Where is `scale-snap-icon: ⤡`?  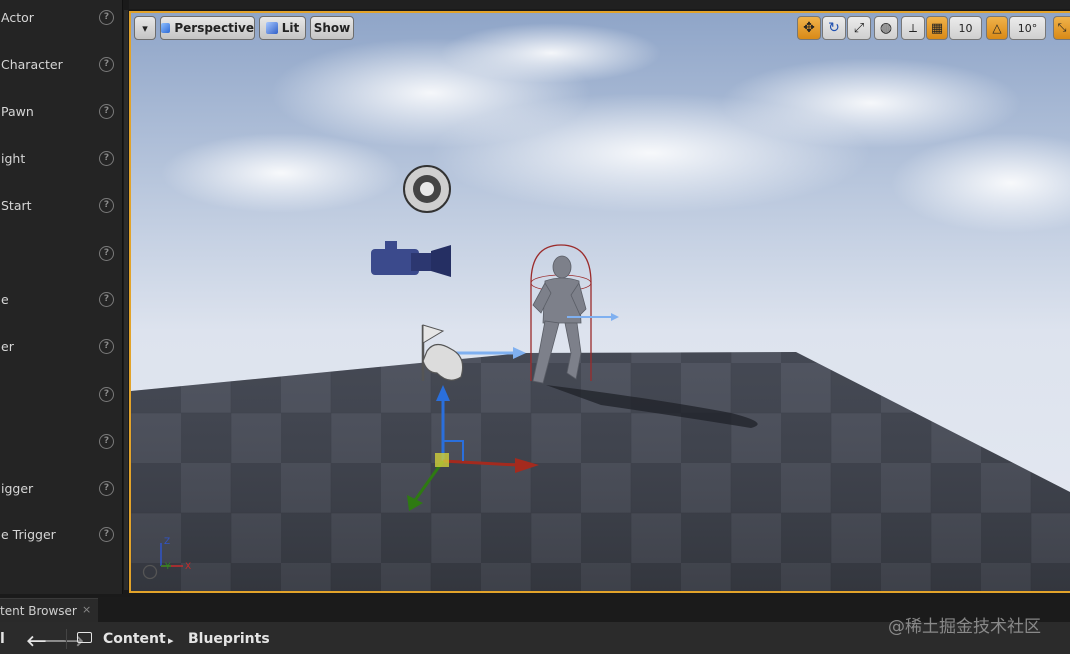 scale-snap-icon: ⤡ is located at coordinates (1062, 27).